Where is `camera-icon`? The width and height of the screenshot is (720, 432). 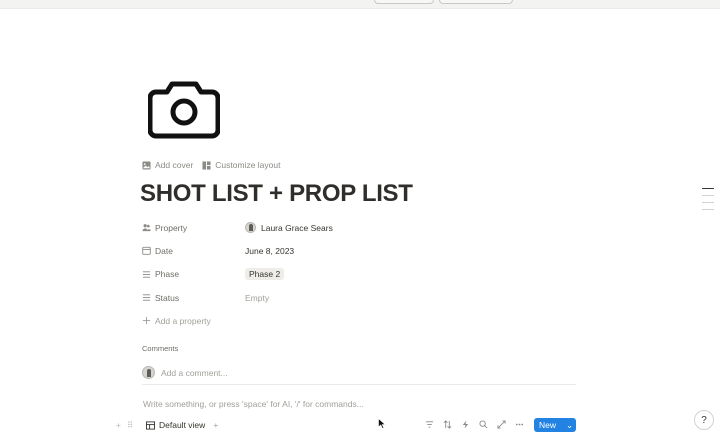
camera-icon is located at coordinates (184, 110).